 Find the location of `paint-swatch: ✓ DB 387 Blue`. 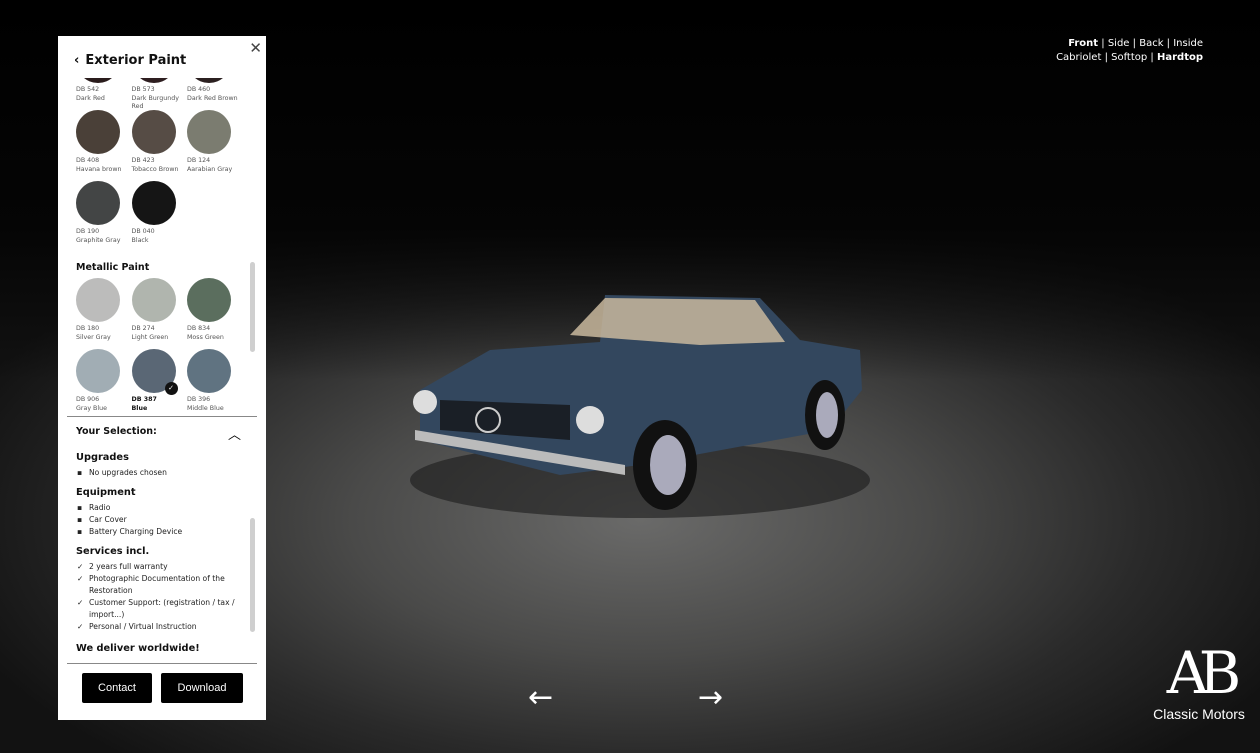

paint-swatch: ✓ DB 387 Blue is located at coordinates (159, 381).